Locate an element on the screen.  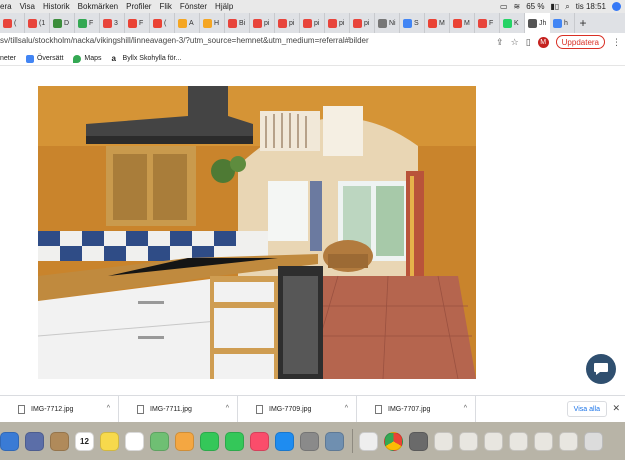
clock: tis 18:51 is located at coordinates (591, 6).